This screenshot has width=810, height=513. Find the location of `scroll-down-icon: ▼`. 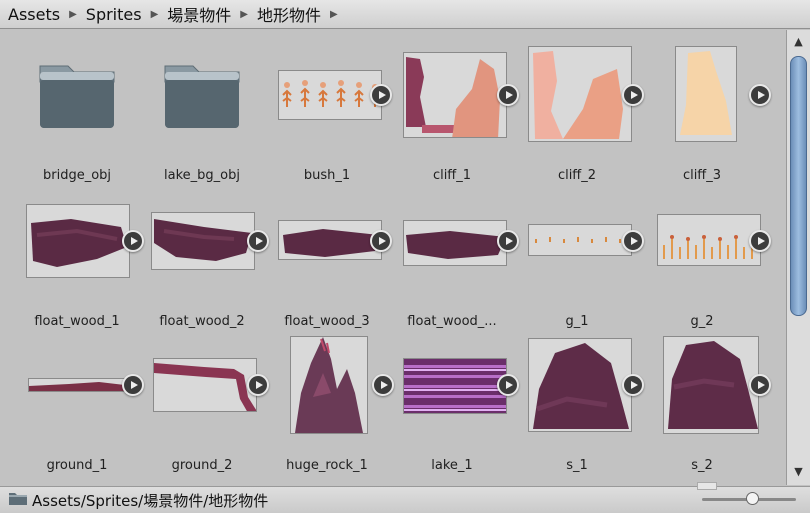

scroll-down-icon: ▼ is located at coordinates (798, 472).